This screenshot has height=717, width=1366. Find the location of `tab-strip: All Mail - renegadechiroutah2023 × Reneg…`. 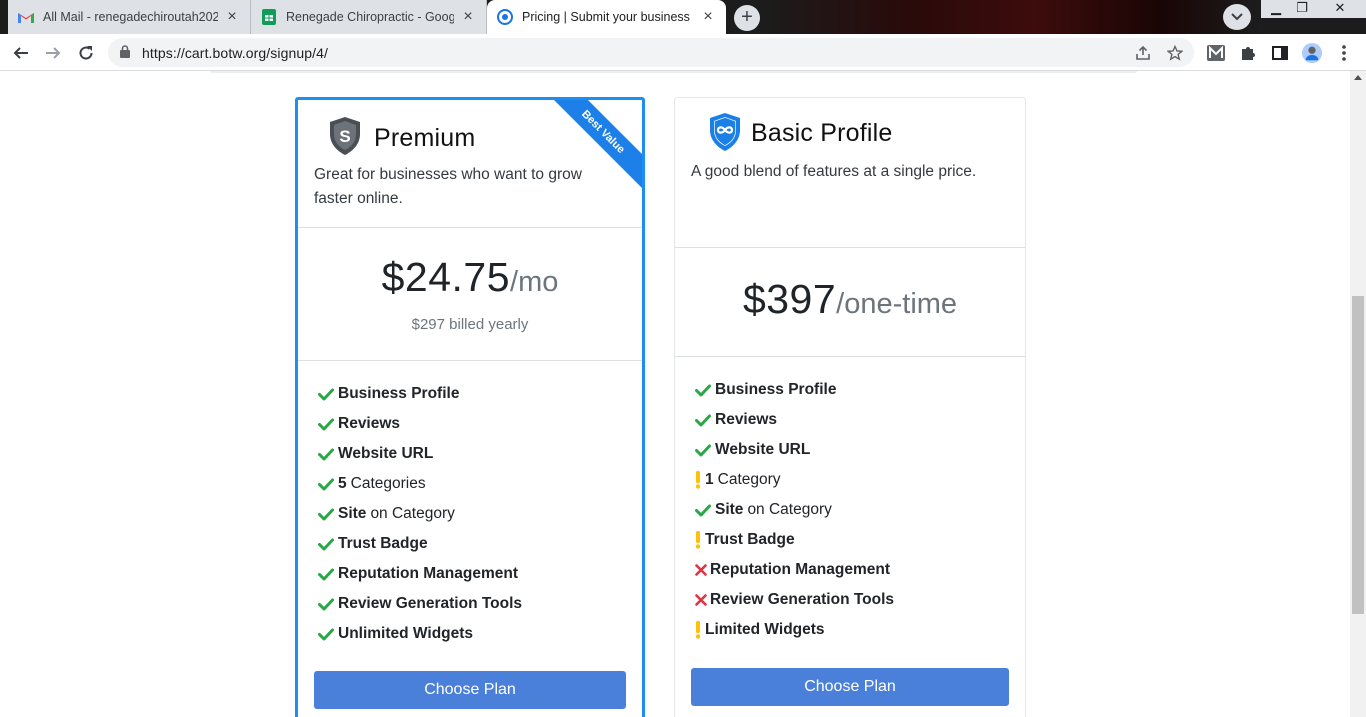

tab-strip: All Mail - renegadechiroutah2023 × Reneg… is located at coordinates (683, 17).